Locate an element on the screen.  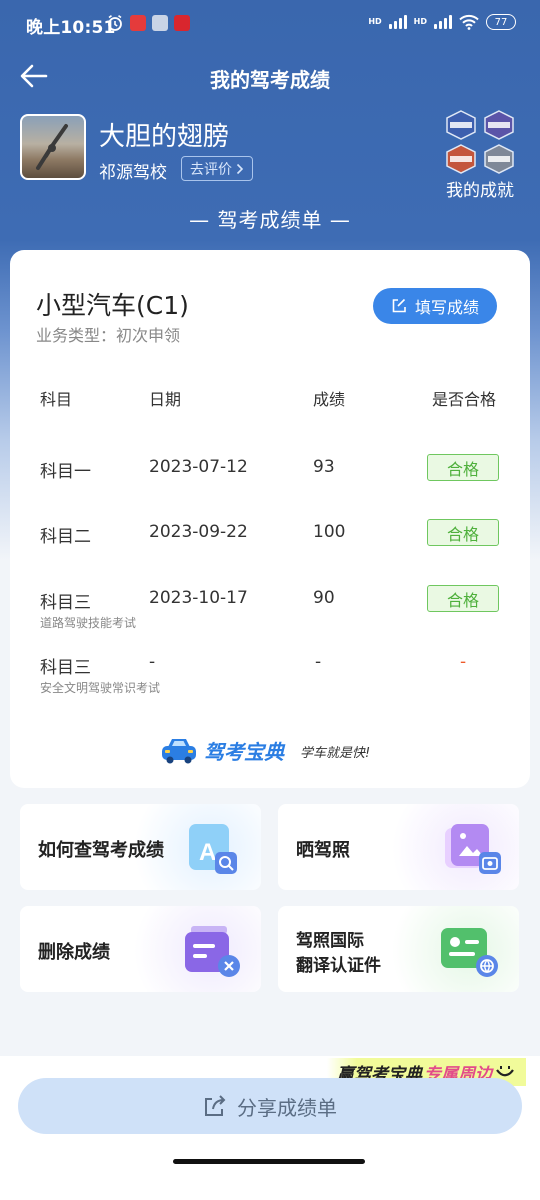
status-bar: 晚上10:51 HD HD 77 is located at coordinates (270, 24).